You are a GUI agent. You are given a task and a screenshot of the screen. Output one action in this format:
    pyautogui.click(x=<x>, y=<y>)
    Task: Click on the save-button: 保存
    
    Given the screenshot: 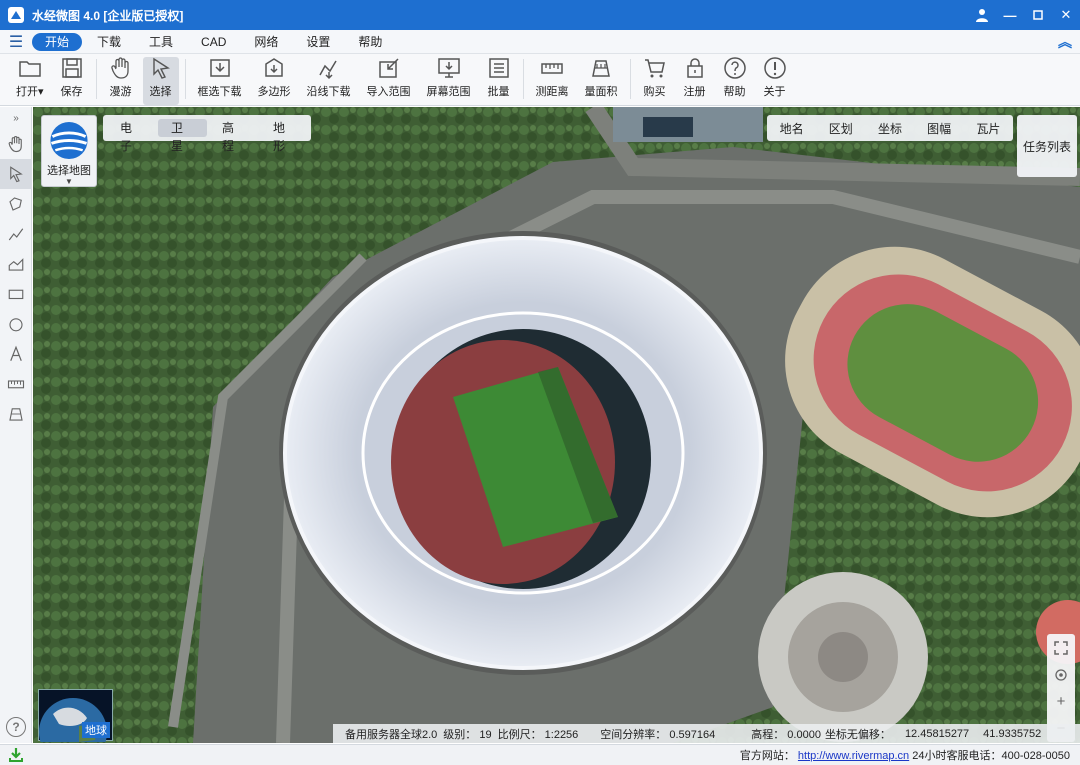 What is the action you would take?
    pyautogui.click(x=72, y=81)
    